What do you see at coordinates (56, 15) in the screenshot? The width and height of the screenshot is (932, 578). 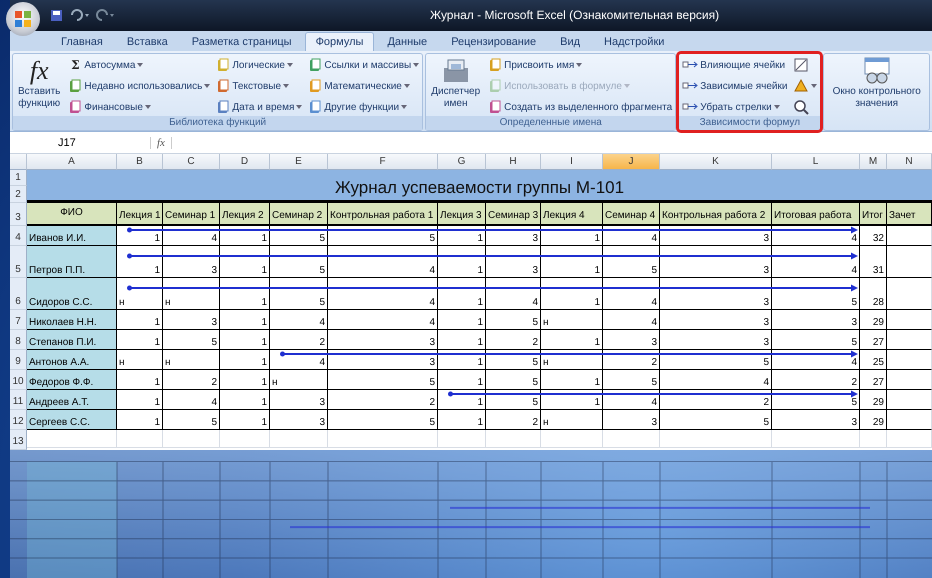 I see `save-icon` at bounding box center [56, 15].